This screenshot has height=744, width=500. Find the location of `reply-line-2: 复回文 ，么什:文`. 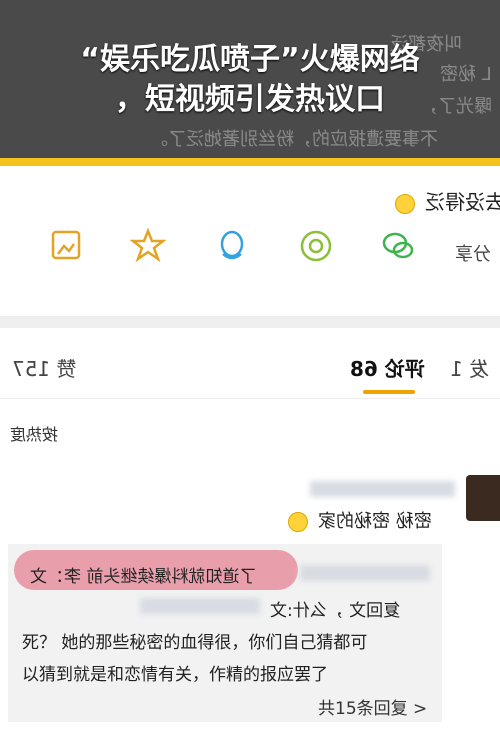

reply-line-2: 复回文 ，么什:文 is located at coordinates (335, 611).